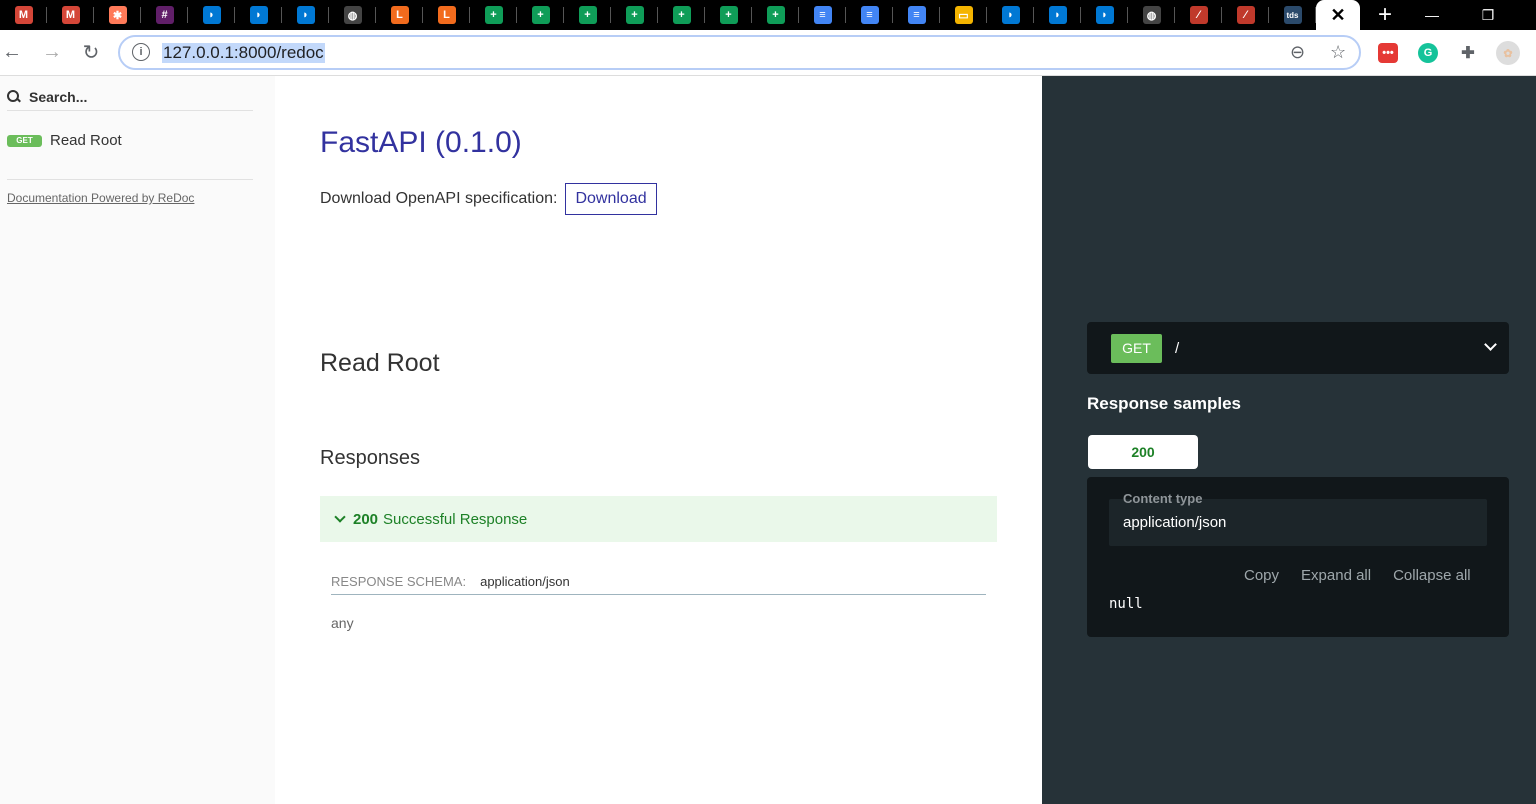  Describe the element at coordinates (91, 52) in the screenshot. I see `reload-button: ↻` at that location.